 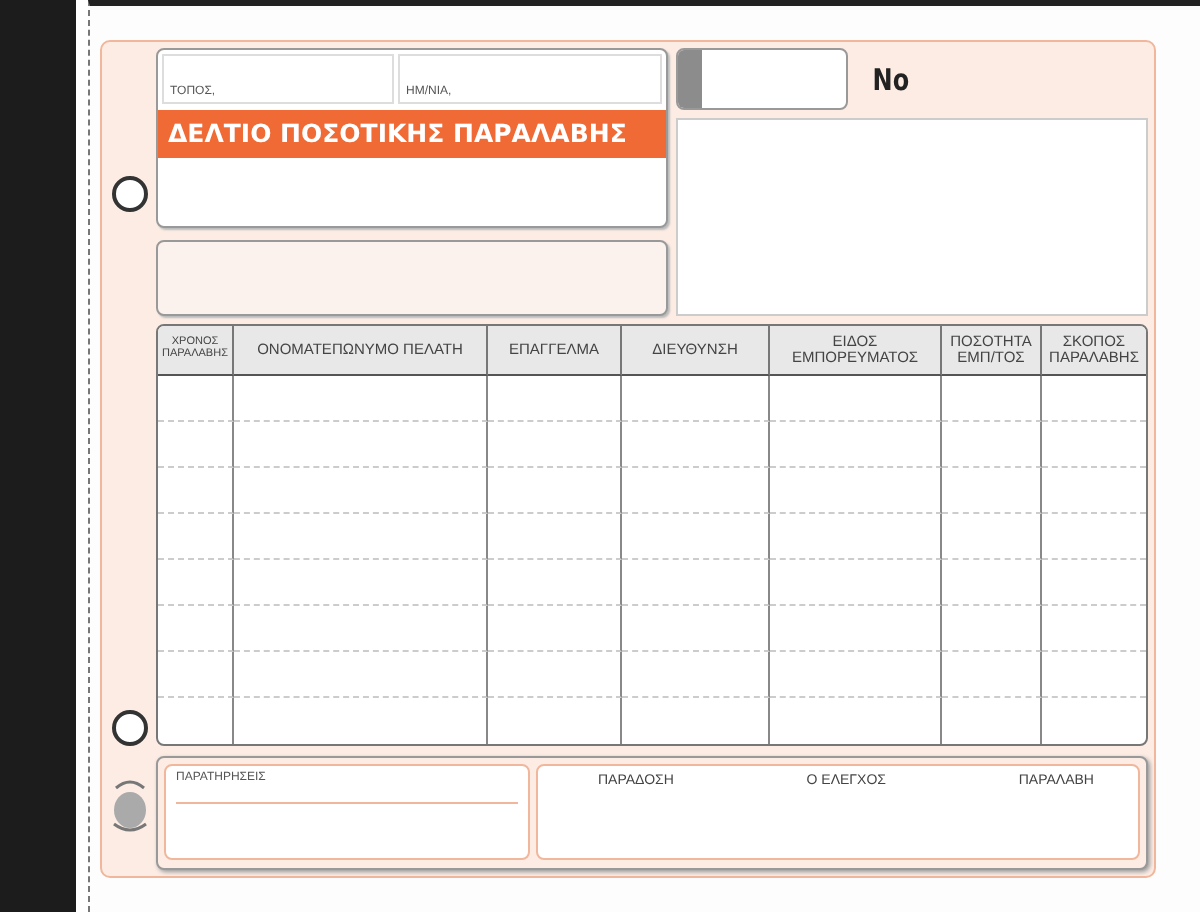 I want to click on stamp-field, so click(x=912, y=217).